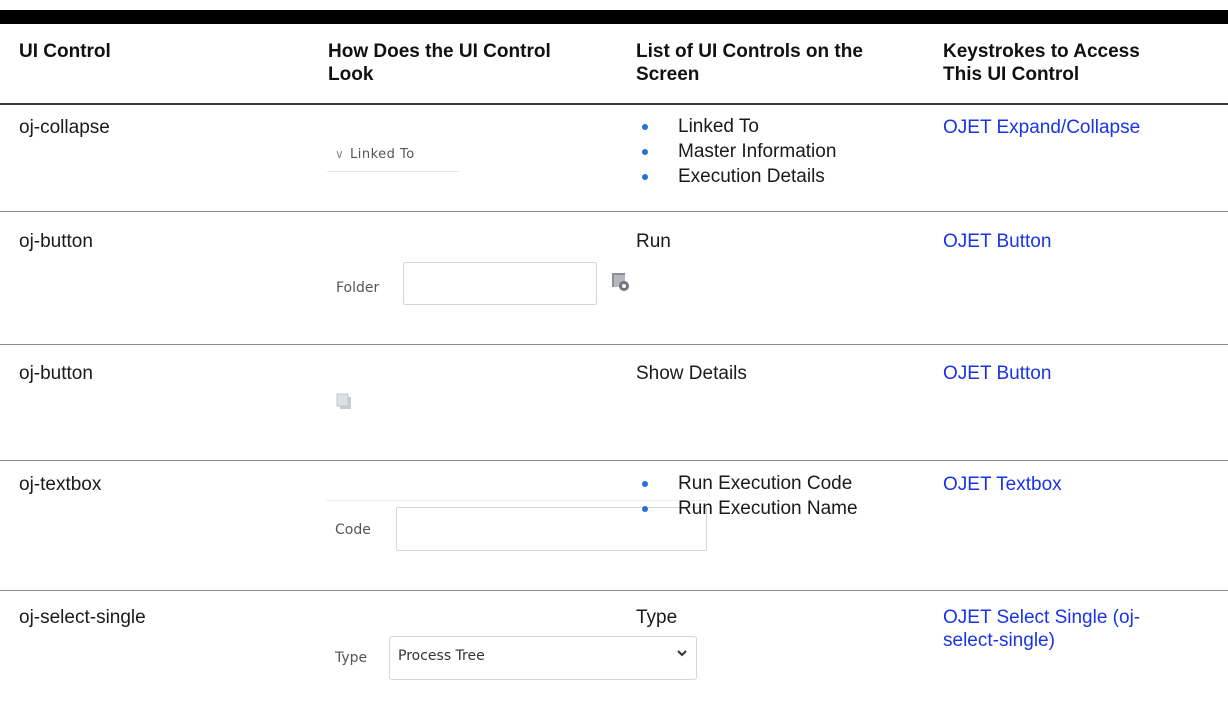 This screenshot has width=1228, height=719. What do you see at coordinates (1041, 617) in the screenshot?
I see `link-ojet-select-single-line1: OJET Select Single (oj-` at bounding box center [1041, 617].